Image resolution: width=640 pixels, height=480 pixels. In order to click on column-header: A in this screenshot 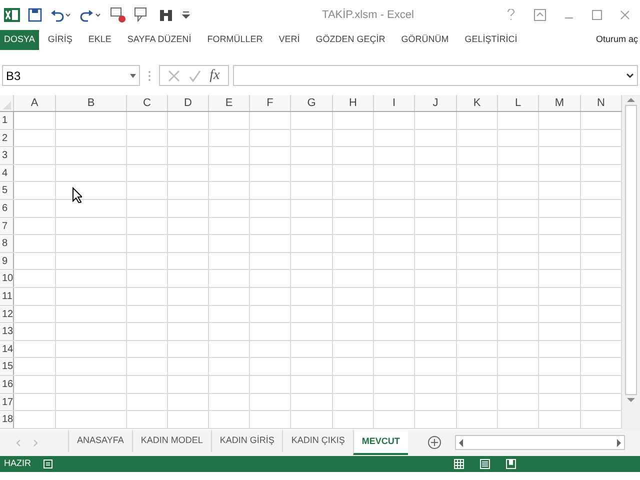, I will do `click(35, 103)`.